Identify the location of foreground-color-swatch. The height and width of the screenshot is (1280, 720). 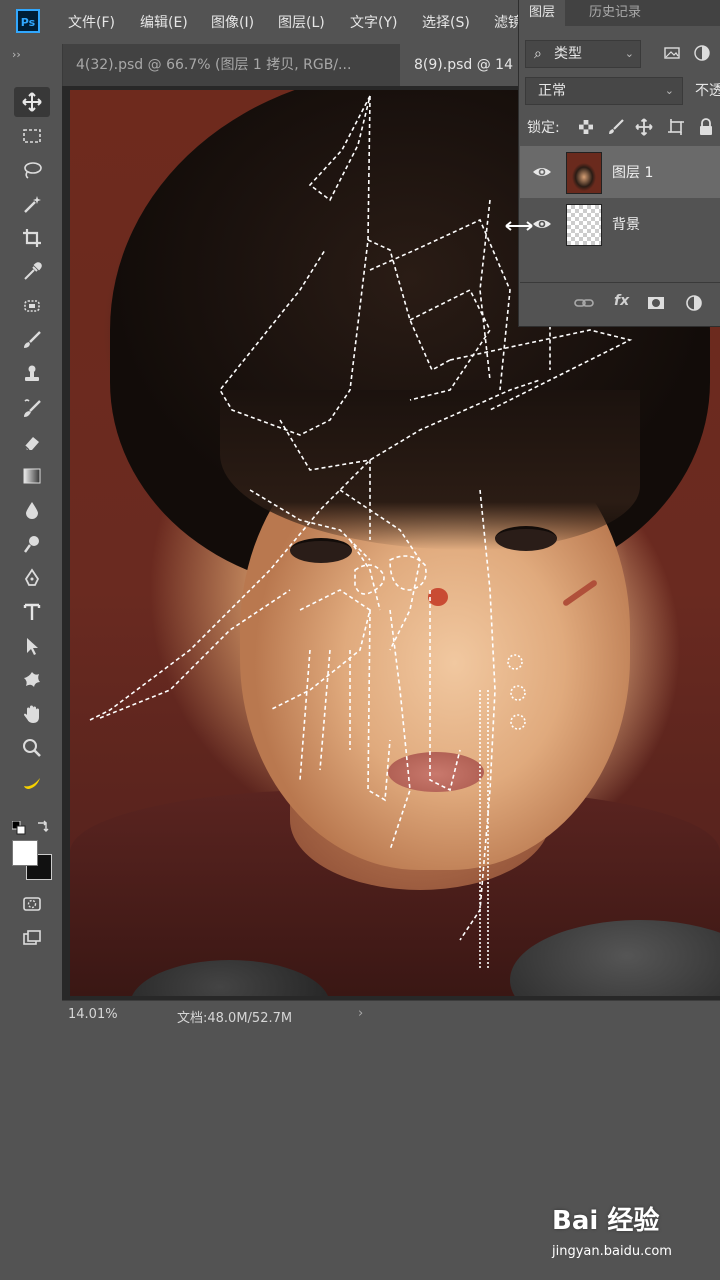
(25, 853).